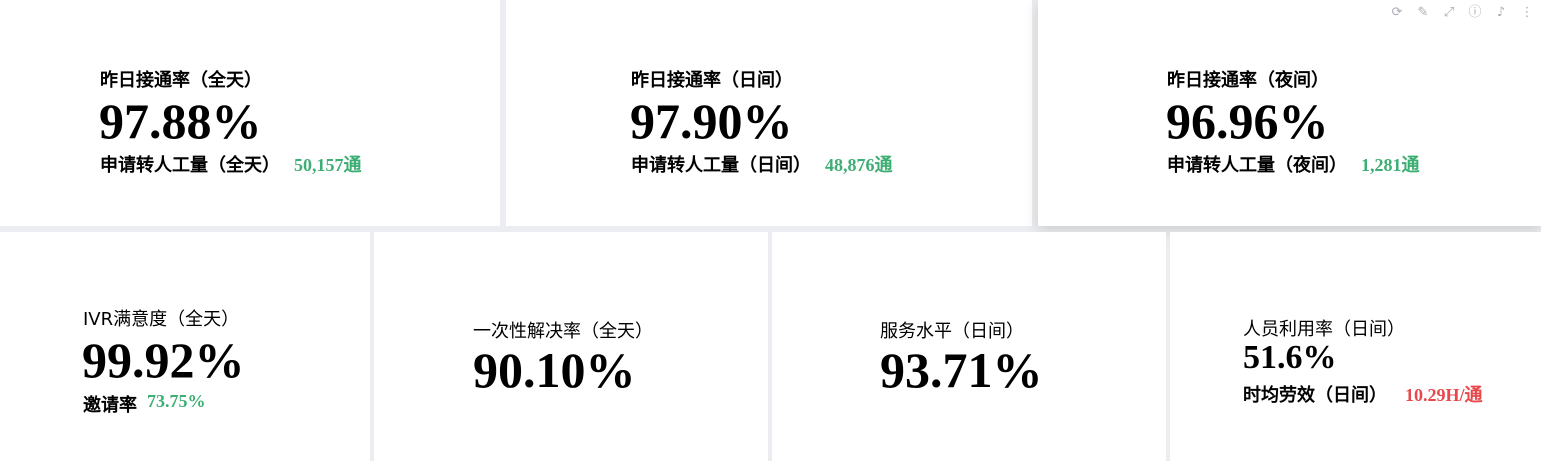 The width and height of the screenshot is (1541, 461). What do you see at coordinates (1501, 13) in the screenshot?
I see `bell-icon: ♪` at bounding box center [1501, 13].